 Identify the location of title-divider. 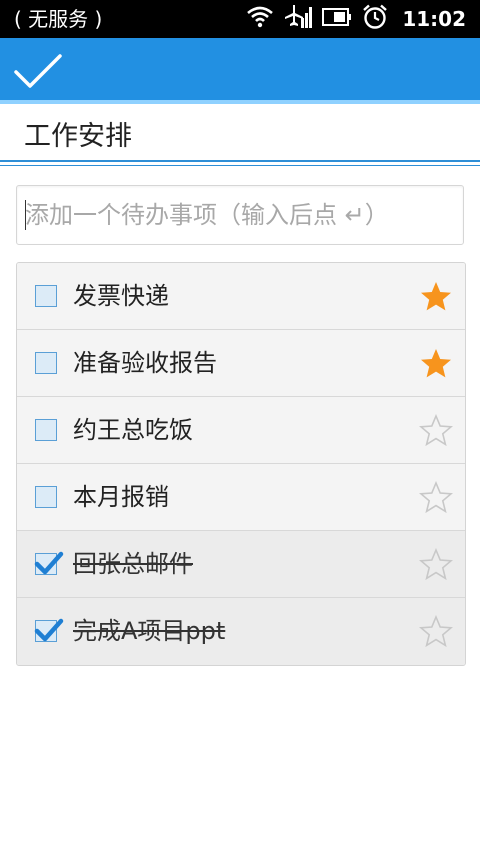
(240, 161).